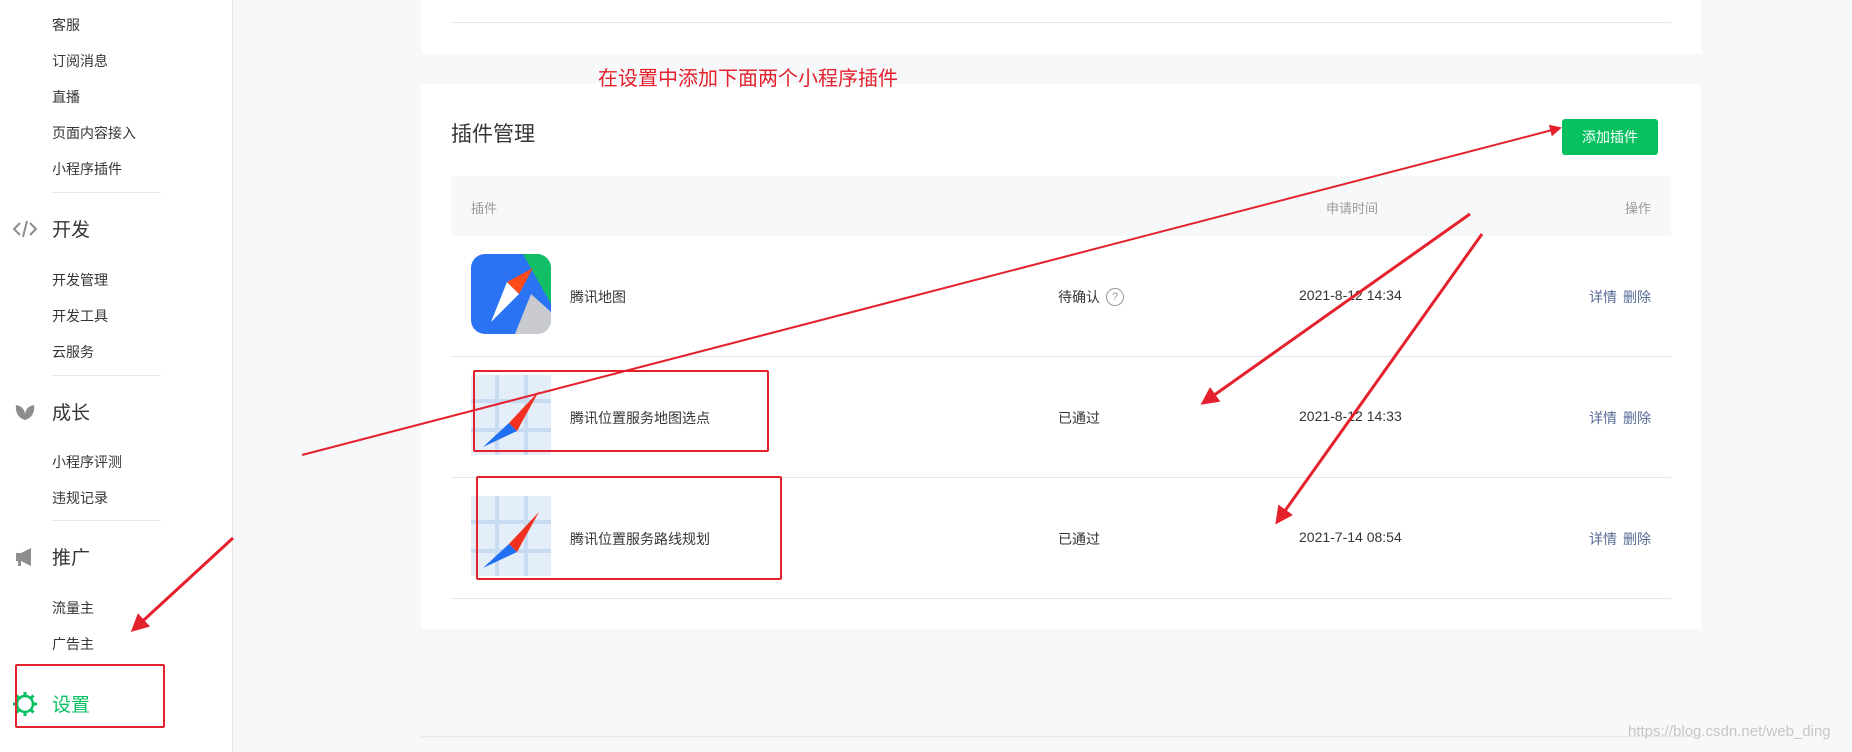 The image size is (1852, 752). What do you see at coordinates (25, 412) in the screenshot?
I see `leaf-icon` at bounding box center [25, 412].